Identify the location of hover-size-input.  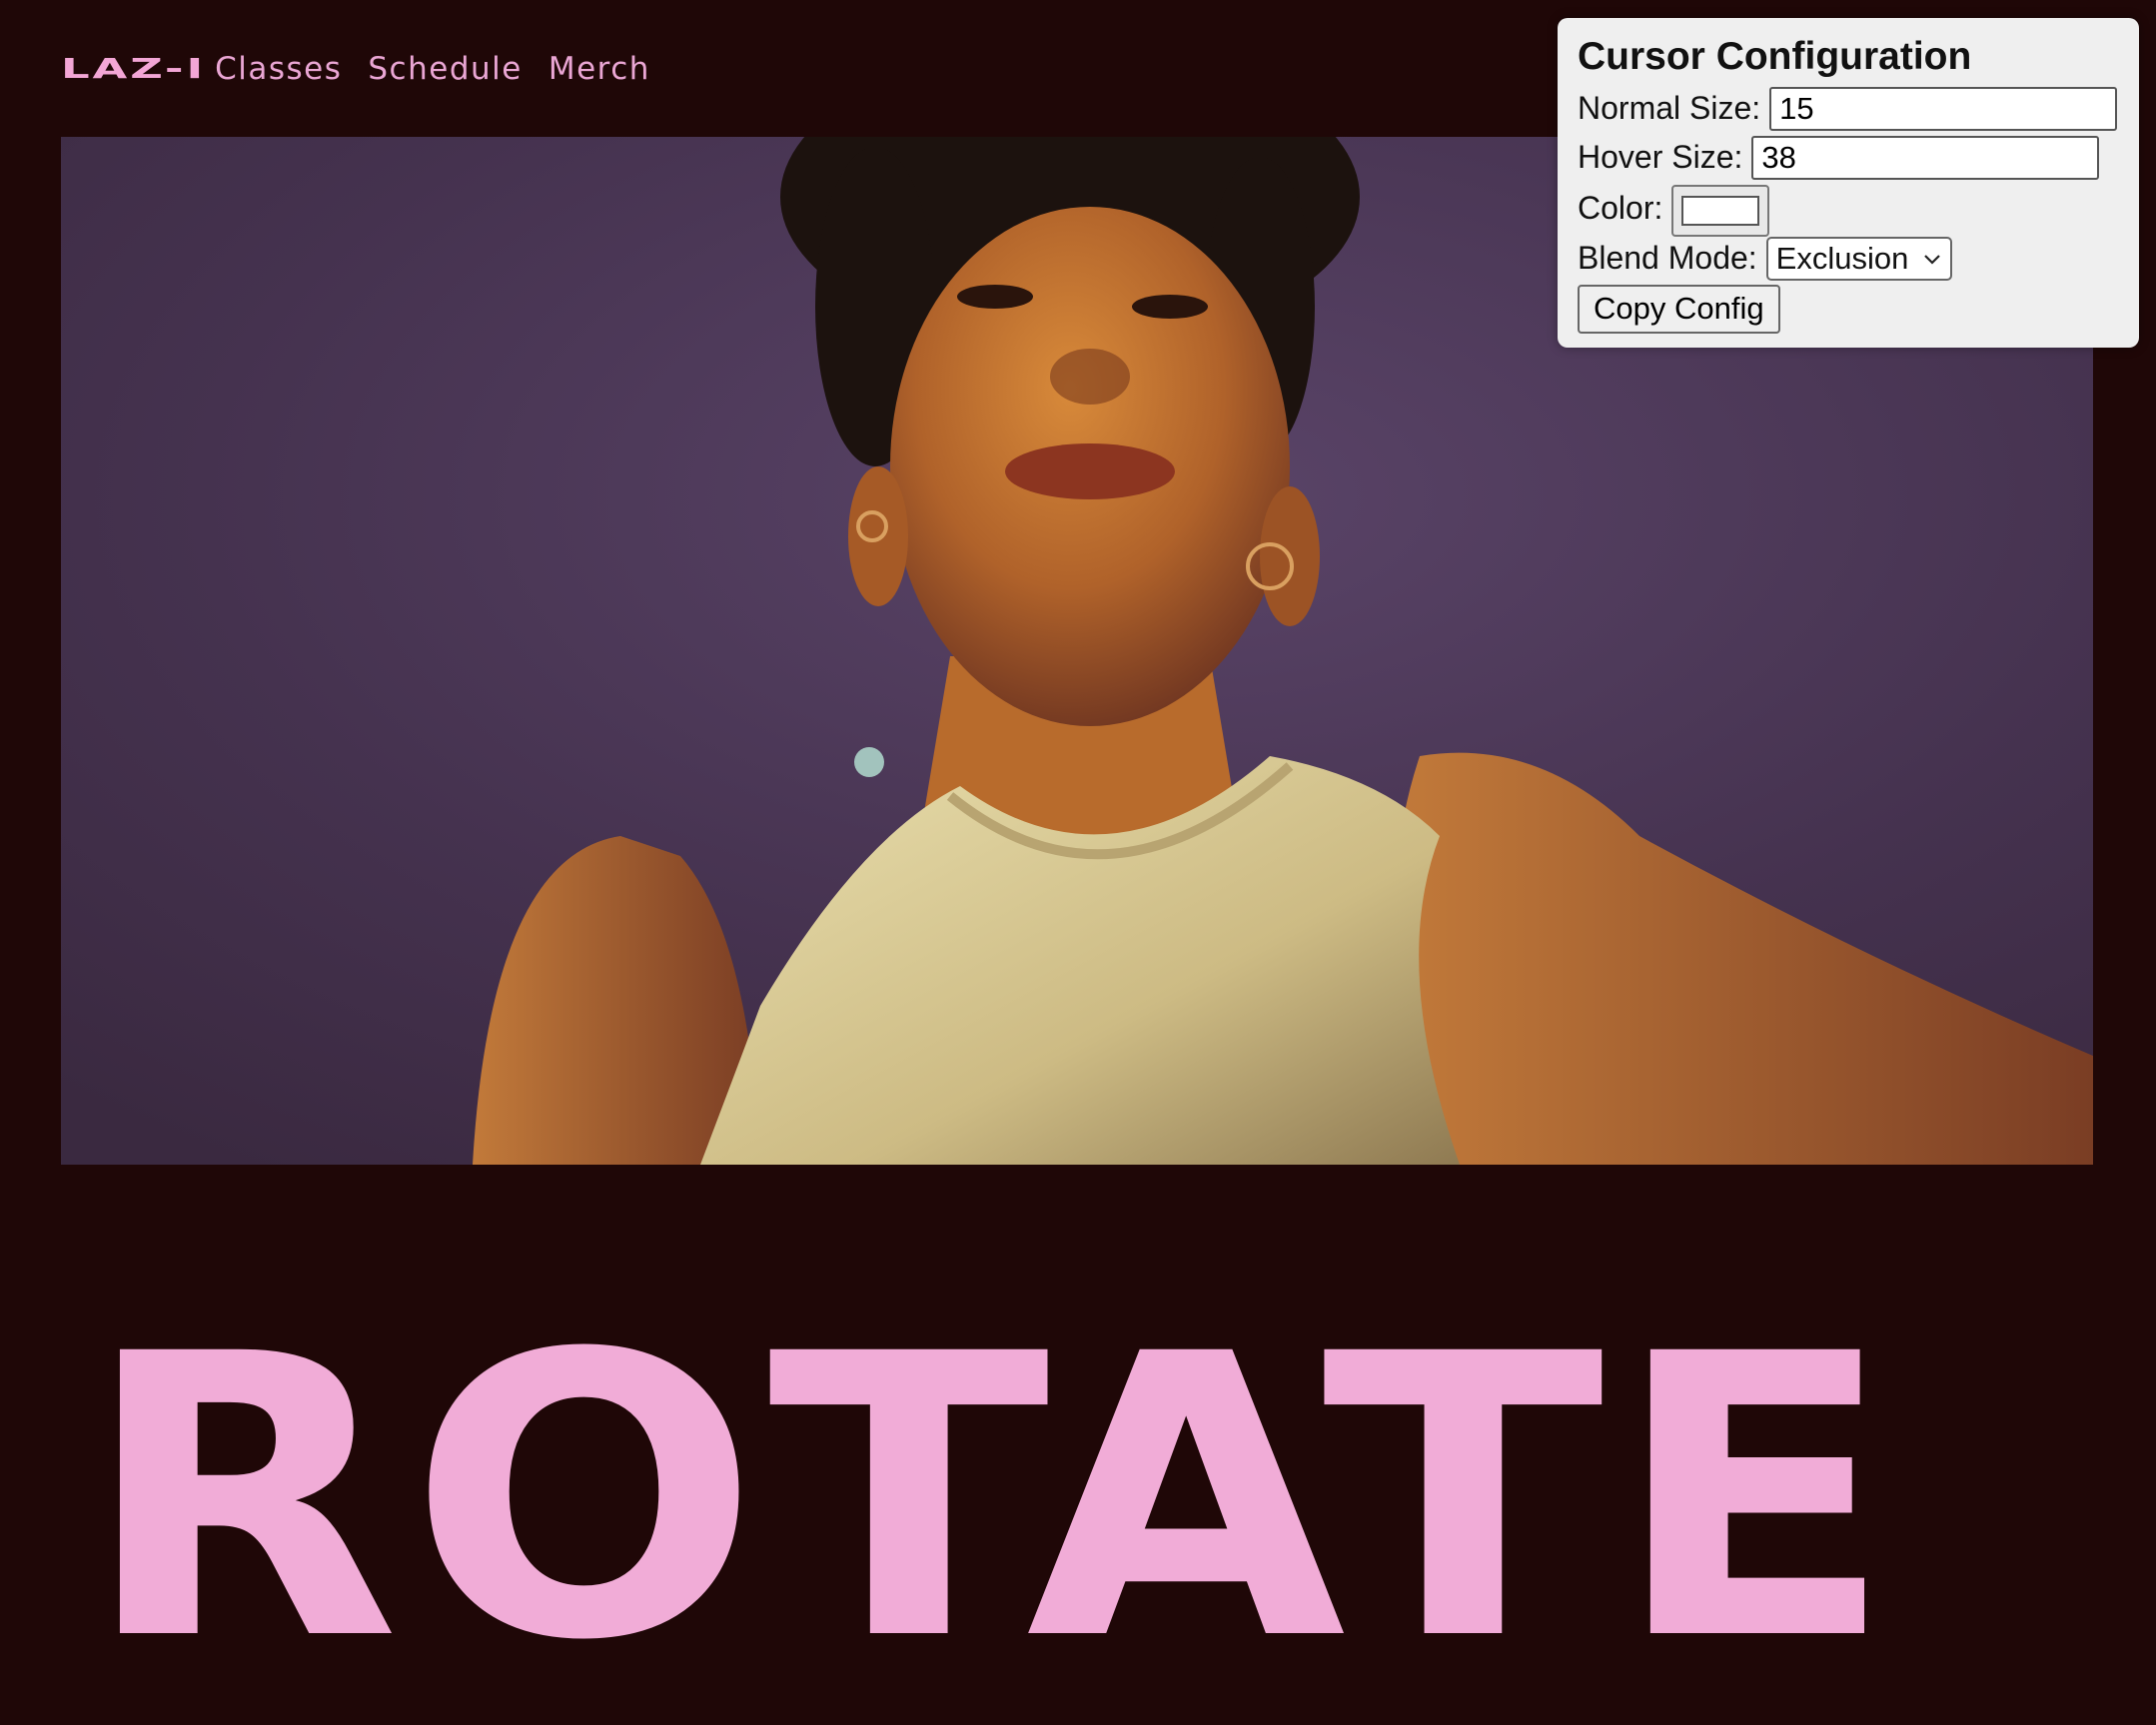
(1926, 157).